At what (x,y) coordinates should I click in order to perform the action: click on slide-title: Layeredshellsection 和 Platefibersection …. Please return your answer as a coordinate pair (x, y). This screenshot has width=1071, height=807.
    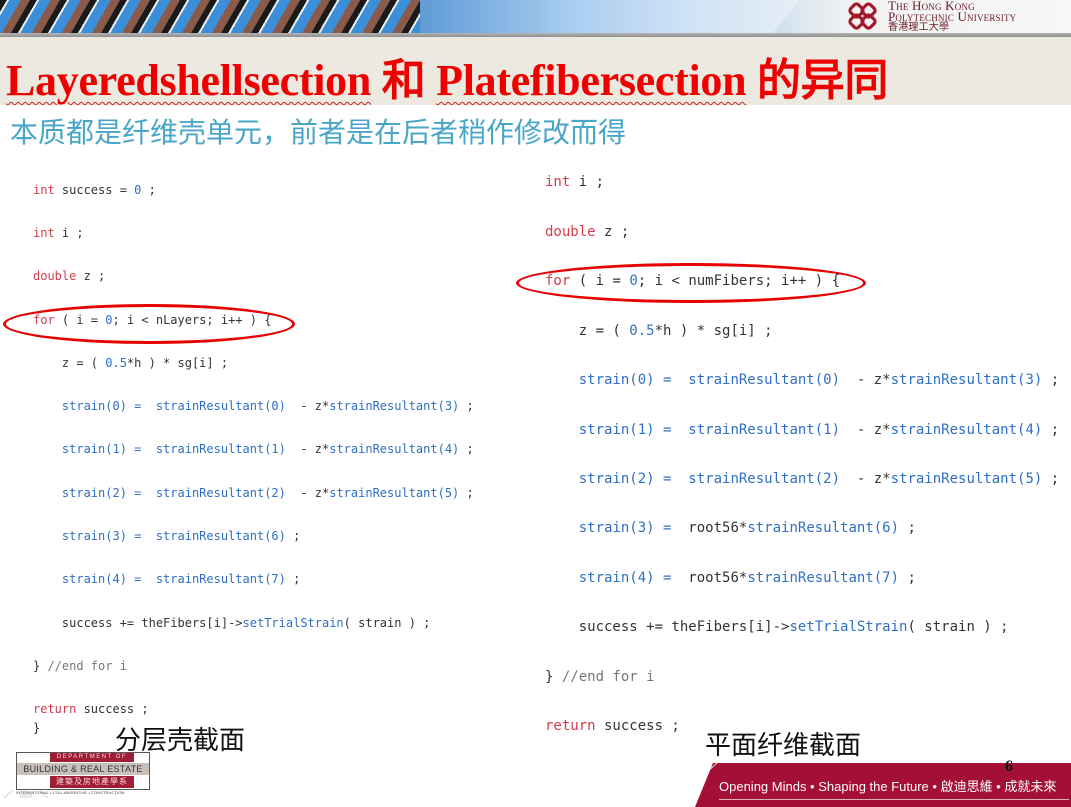
    Looking at the image, I should click on (447, 76).